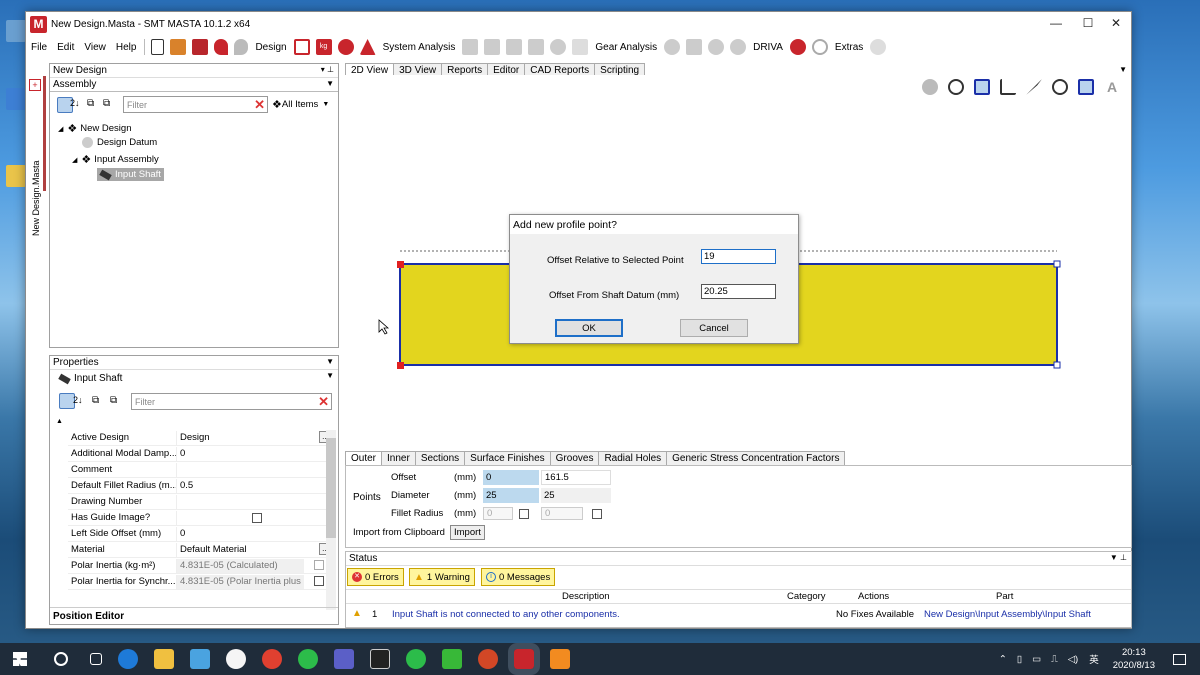 Image resolution: width=1200 pixels, height=675 pixels. I want to click on design-shaft-icon, so click(301, 47).